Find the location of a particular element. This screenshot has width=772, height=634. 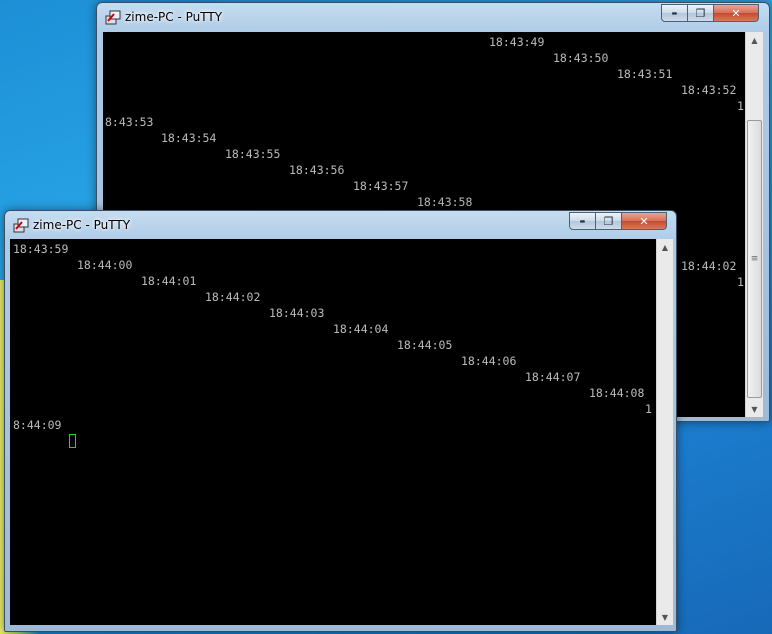

terminal-line: 18:43:50 is located at coordinates (581, 58).